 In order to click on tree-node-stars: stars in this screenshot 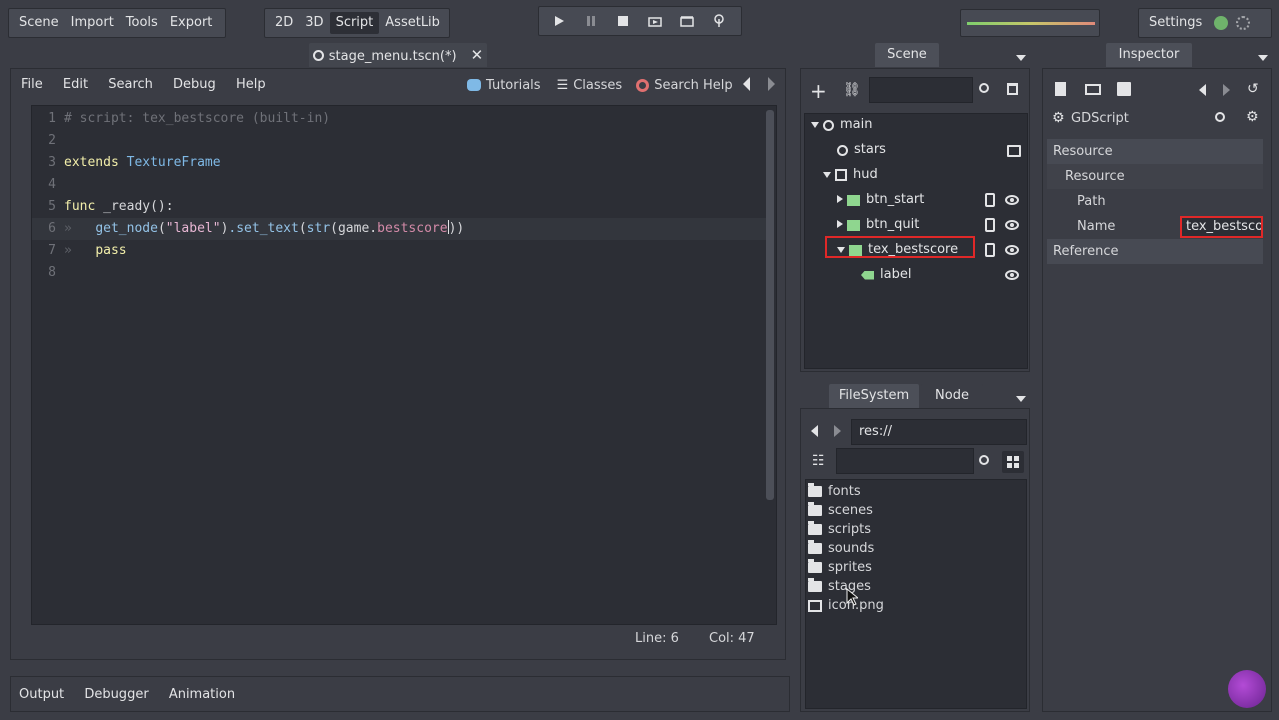, I will do `click(861, 150)`.